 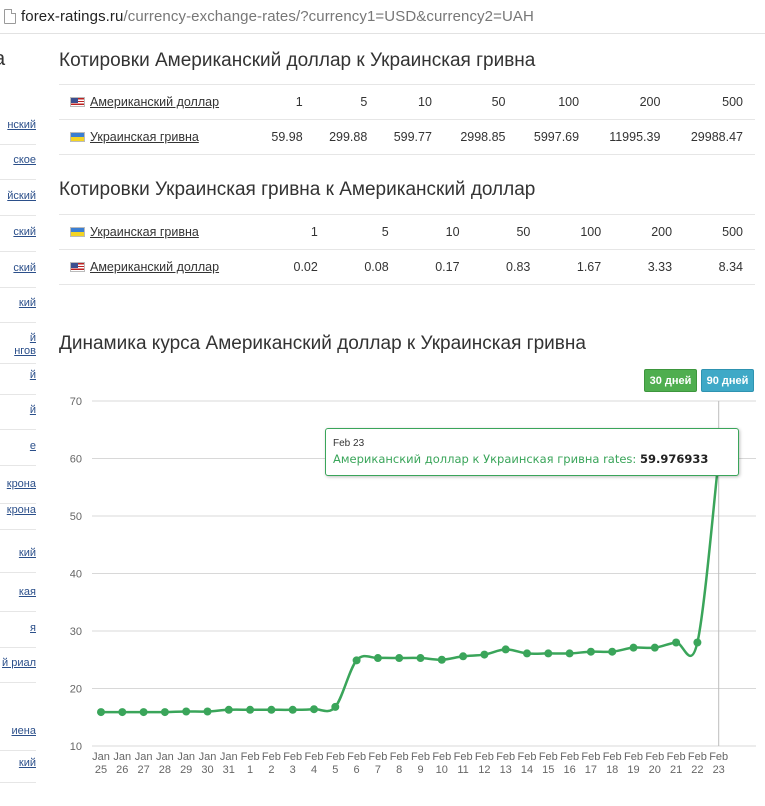 What do you see at coordinates (76, 402) in the screenshot?
I see `y-tick-label: 70` at bounding box center [76, 402].